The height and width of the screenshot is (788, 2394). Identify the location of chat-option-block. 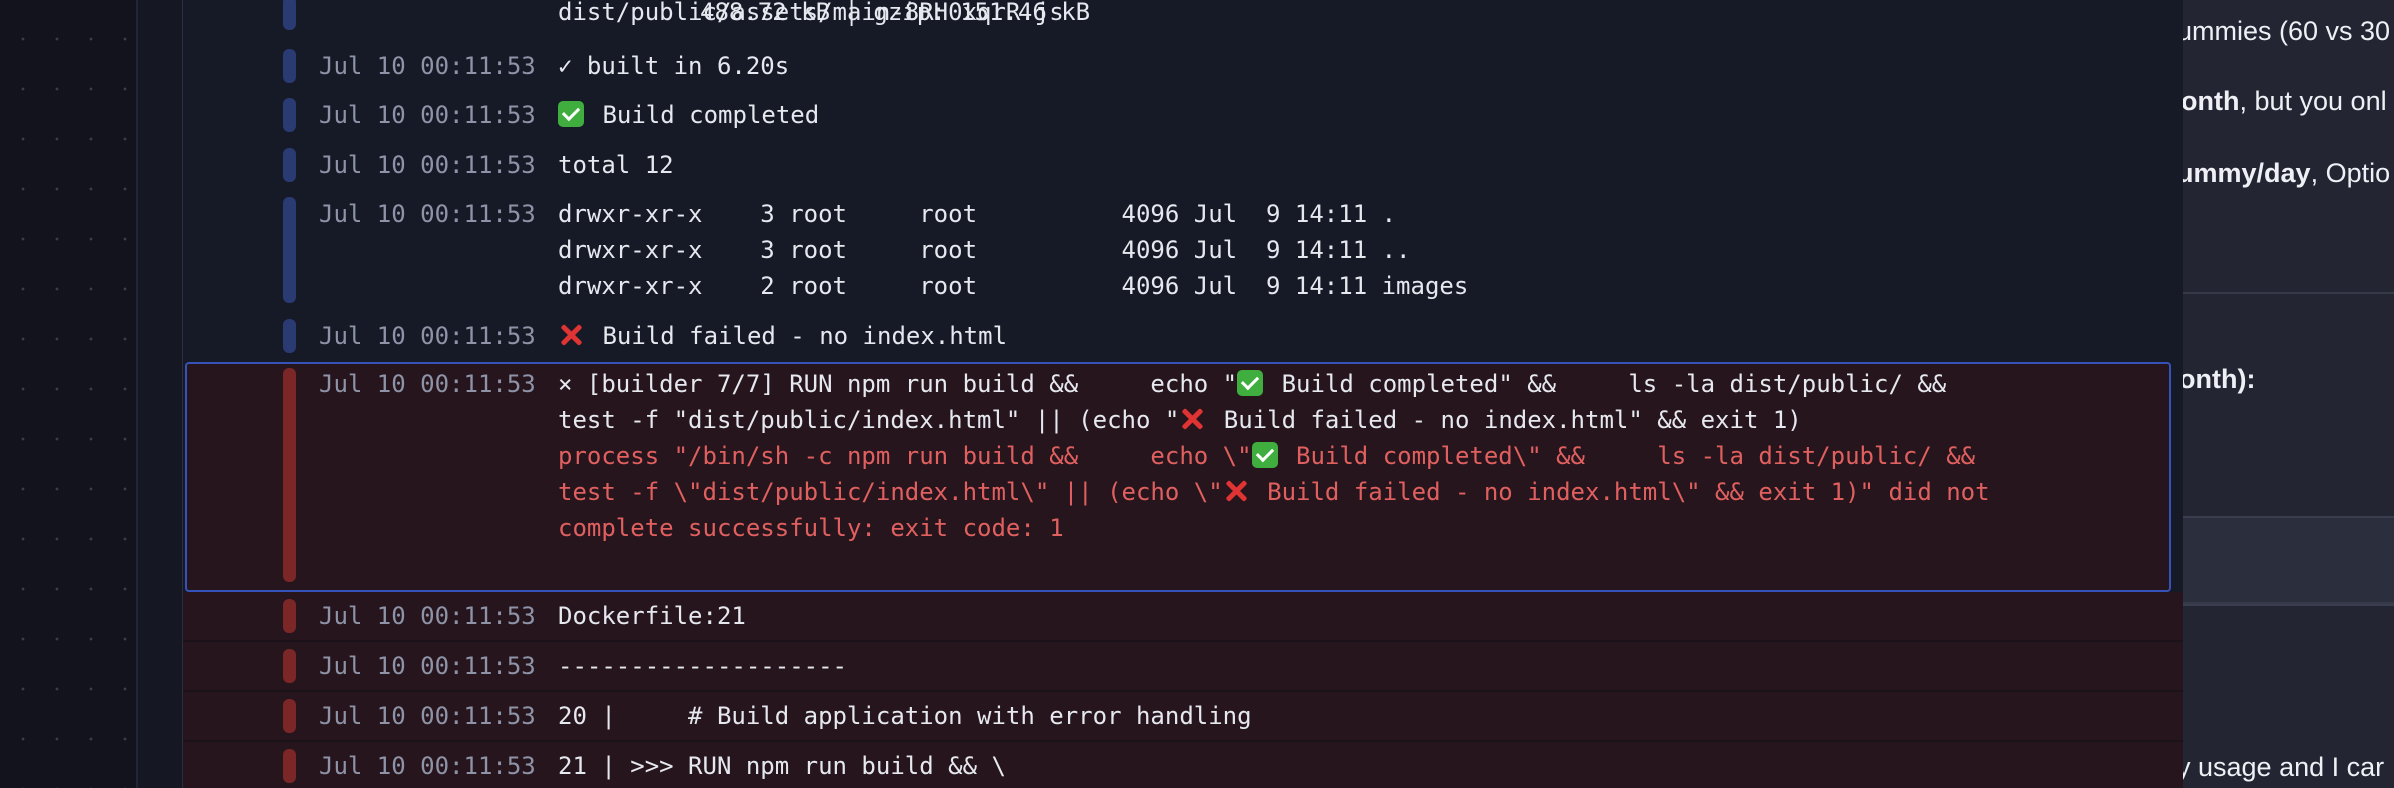
(2288, 561).